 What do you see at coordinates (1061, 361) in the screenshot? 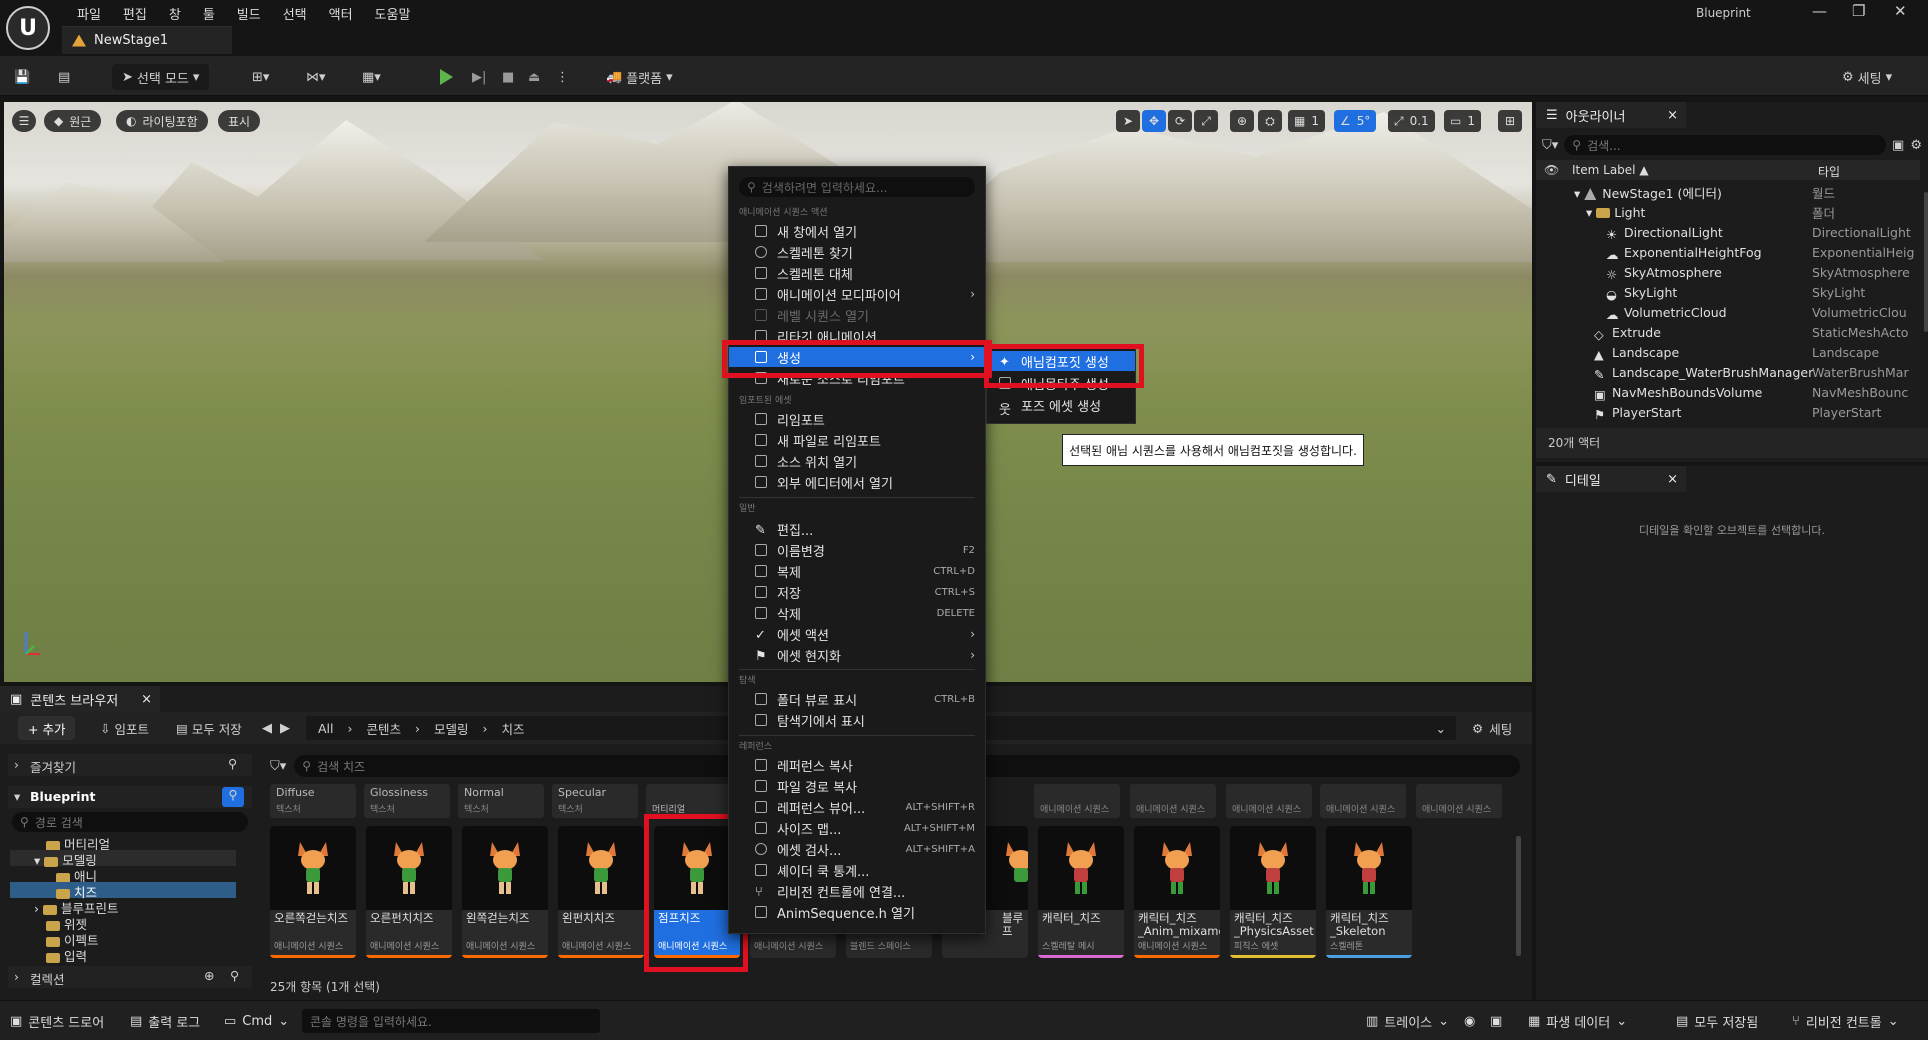
I see `menu-item-create-anim-composite: ✦ 애님컴포짓 생성` at bounding box center [1061, 361].